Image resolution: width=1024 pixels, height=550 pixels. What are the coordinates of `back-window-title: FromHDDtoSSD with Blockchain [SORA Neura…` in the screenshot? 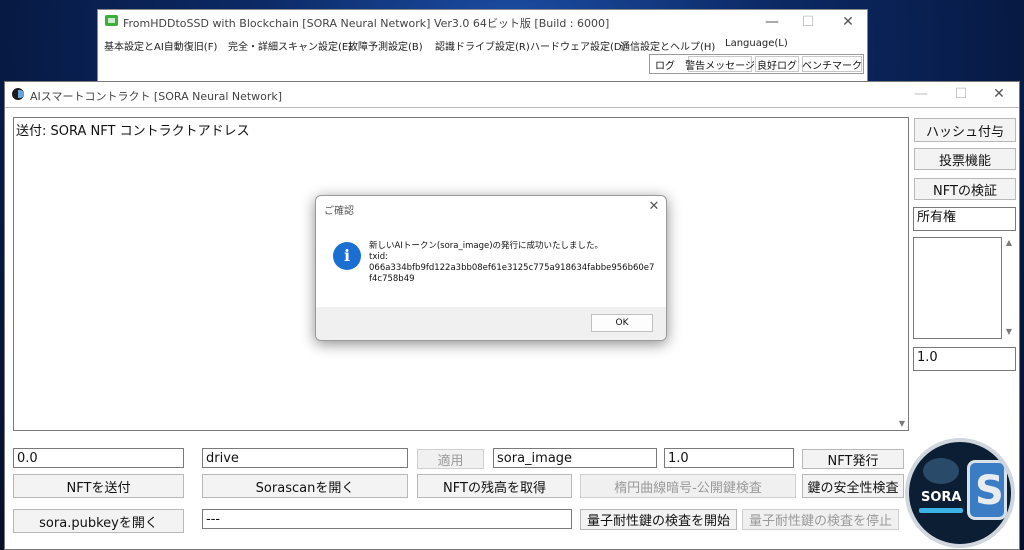 It's located at (366, 23).